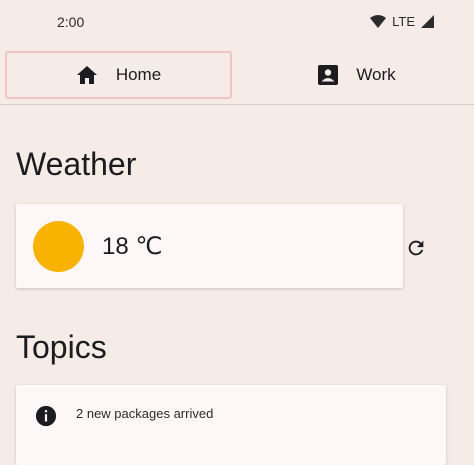 The width and height of the screenshot is (474, 465). What do you see at coordinates (328, 75) in the screenshot?
I see `contact-icon` at bounding box center [328, 75].